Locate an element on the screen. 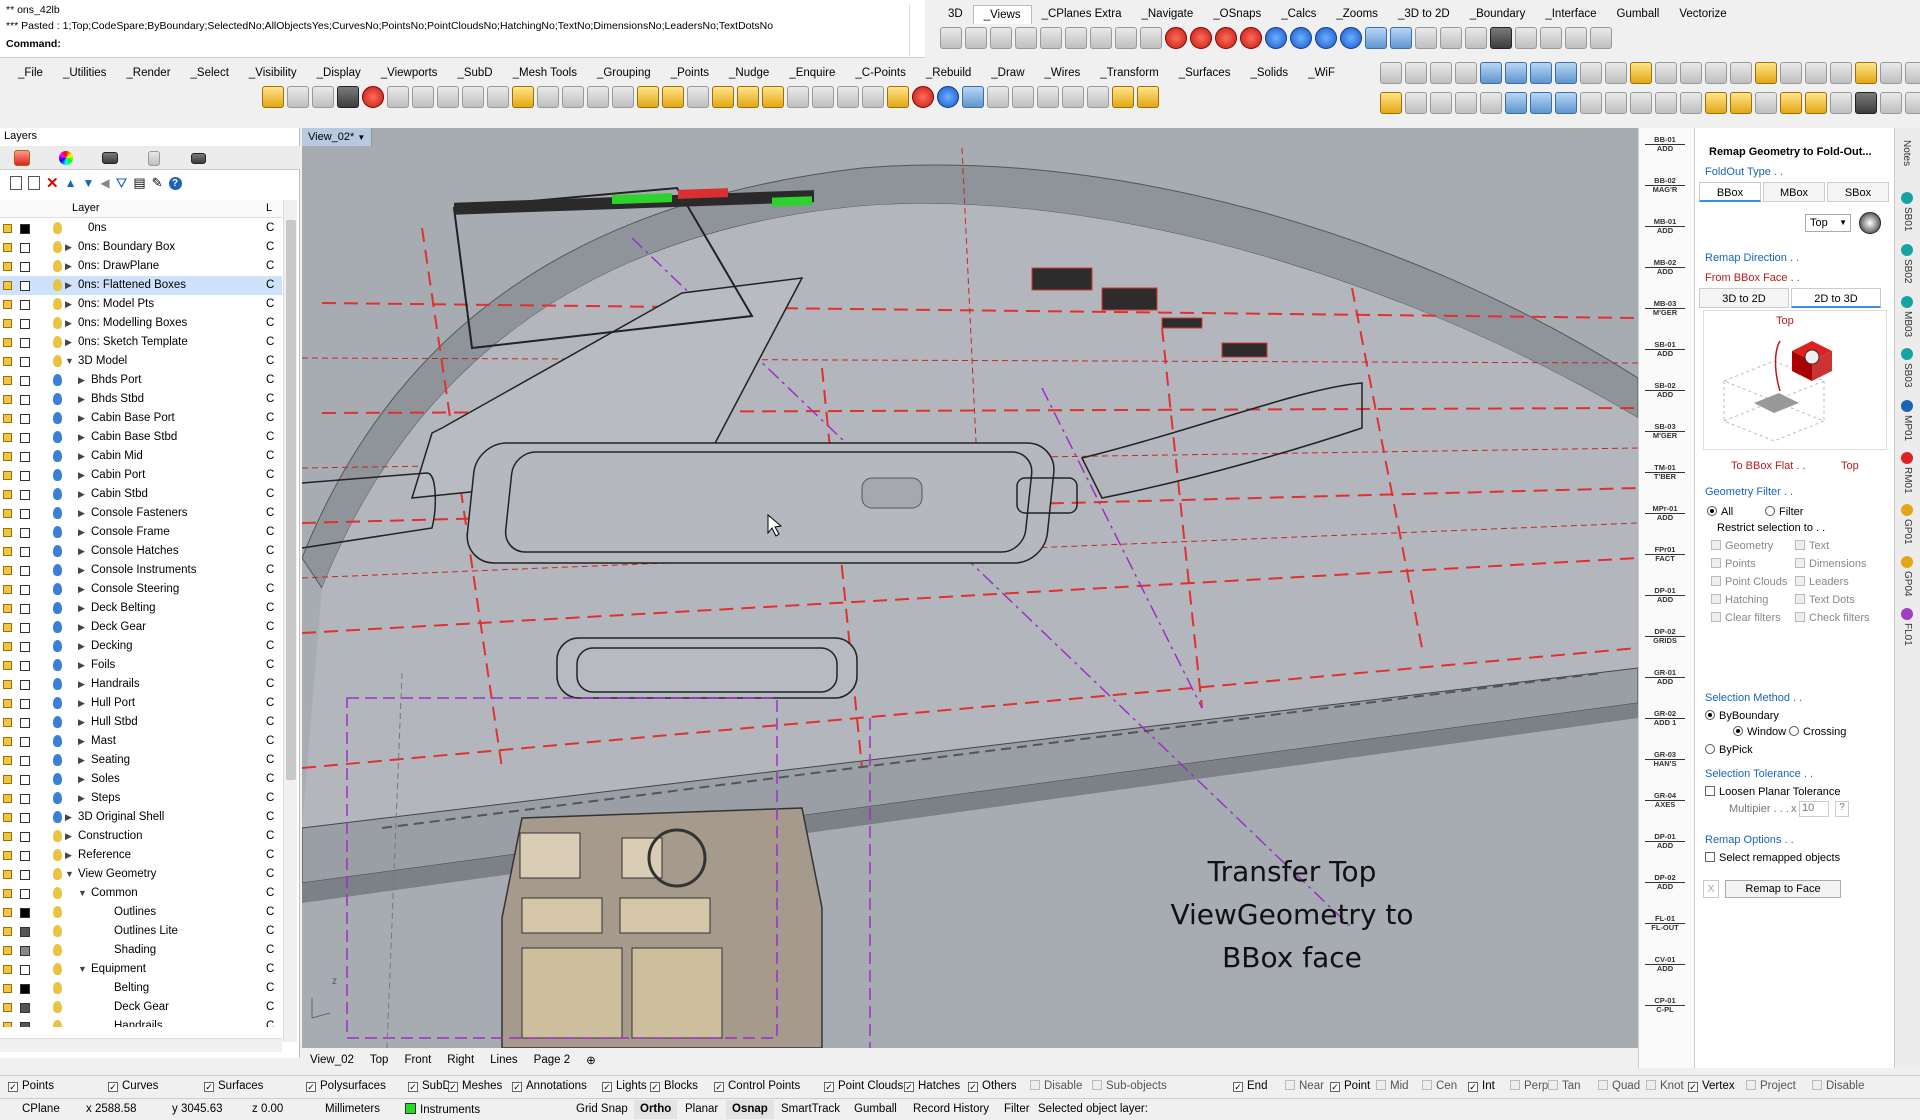  display-tab-icon is located at coordinates (110, 158).